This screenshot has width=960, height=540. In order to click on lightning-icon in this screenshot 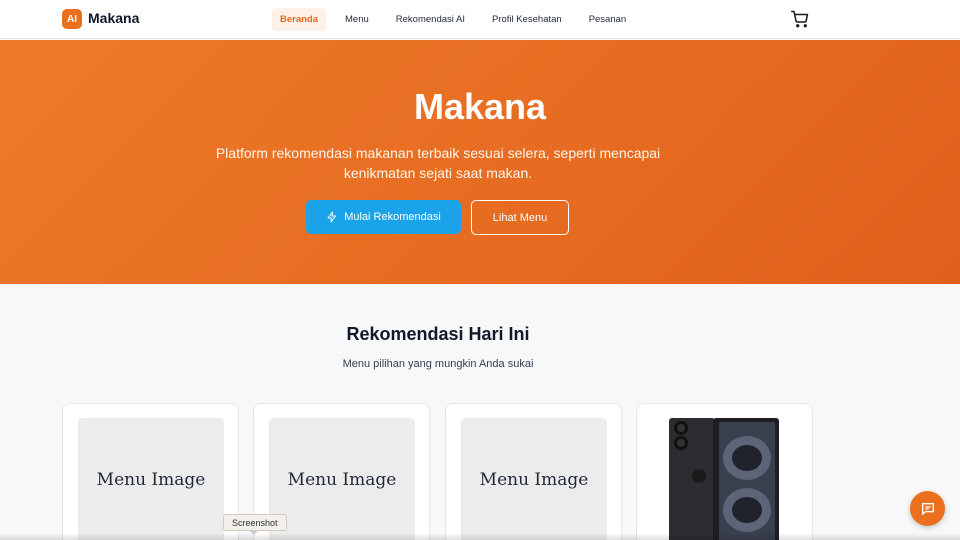, I will do `click(332, 217)`.